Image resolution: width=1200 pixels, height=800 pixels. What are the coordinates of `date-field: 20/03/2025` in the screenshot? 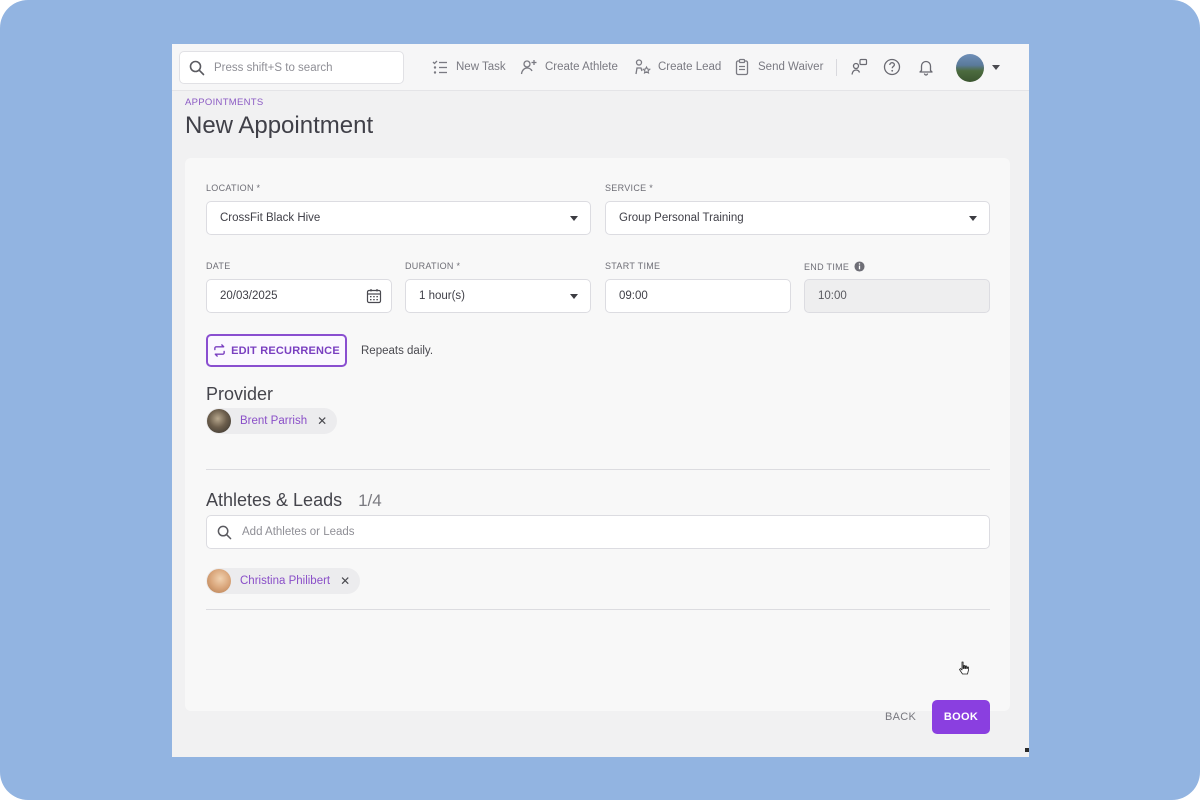 It's located at (299, 296).